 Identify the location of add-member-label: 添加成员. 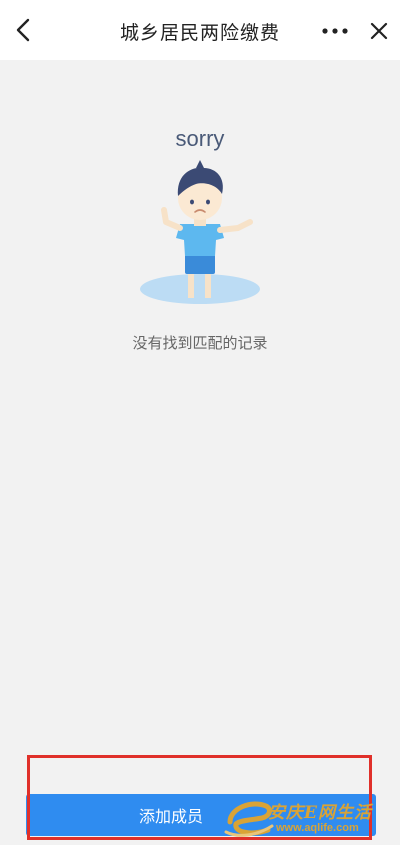
(170, 816).